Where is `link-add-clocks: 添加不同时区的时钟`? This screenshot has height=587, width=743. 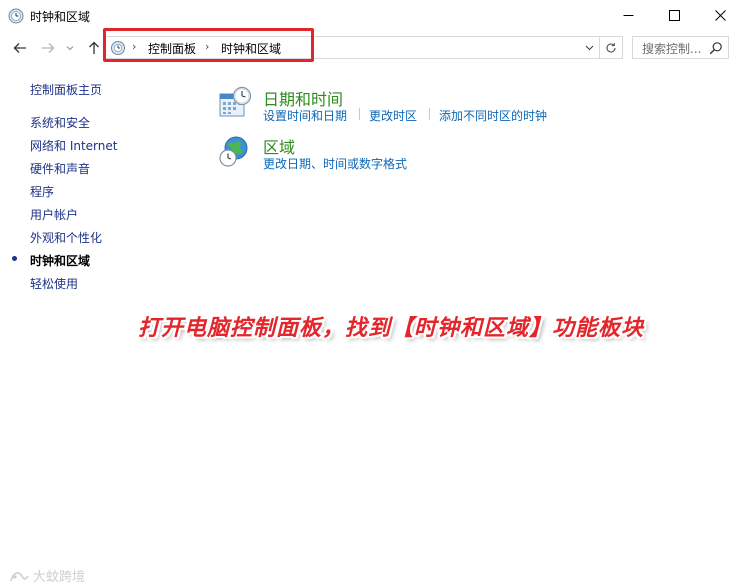
link-add-clocks: 添加不同时区的时钟 is located at coordinates (493, 115).